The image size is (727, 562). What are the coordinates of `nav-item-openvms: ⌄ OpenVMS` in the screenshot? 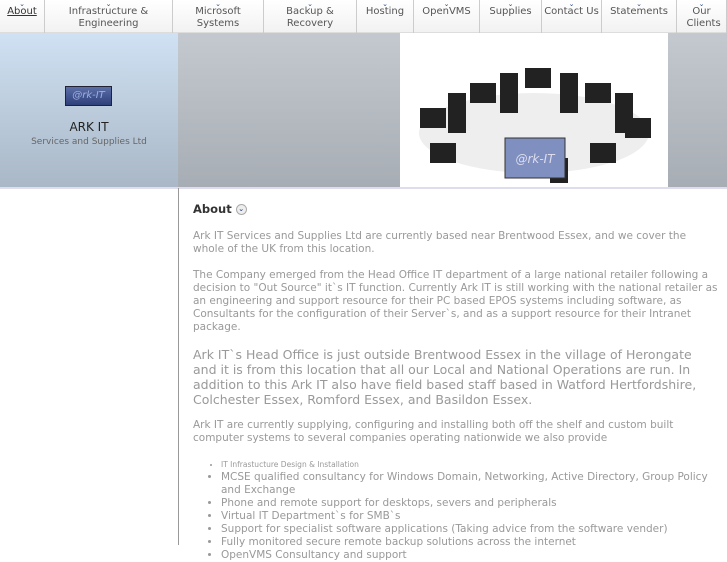 It's located at (447, 16).